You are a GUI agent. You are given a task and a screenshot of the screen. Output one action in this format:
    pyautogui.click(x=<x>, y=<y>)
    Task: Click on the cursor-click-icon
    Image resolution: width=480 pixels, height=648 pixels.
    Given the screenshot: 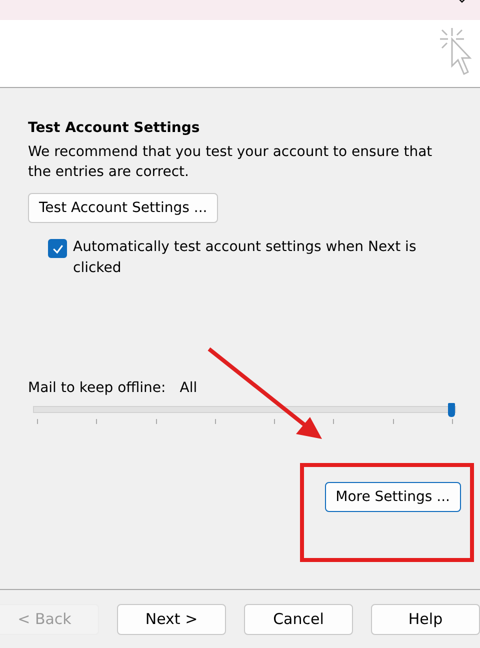 What is the action you would take?
    pyautogui.click(x=455, y=51)
    